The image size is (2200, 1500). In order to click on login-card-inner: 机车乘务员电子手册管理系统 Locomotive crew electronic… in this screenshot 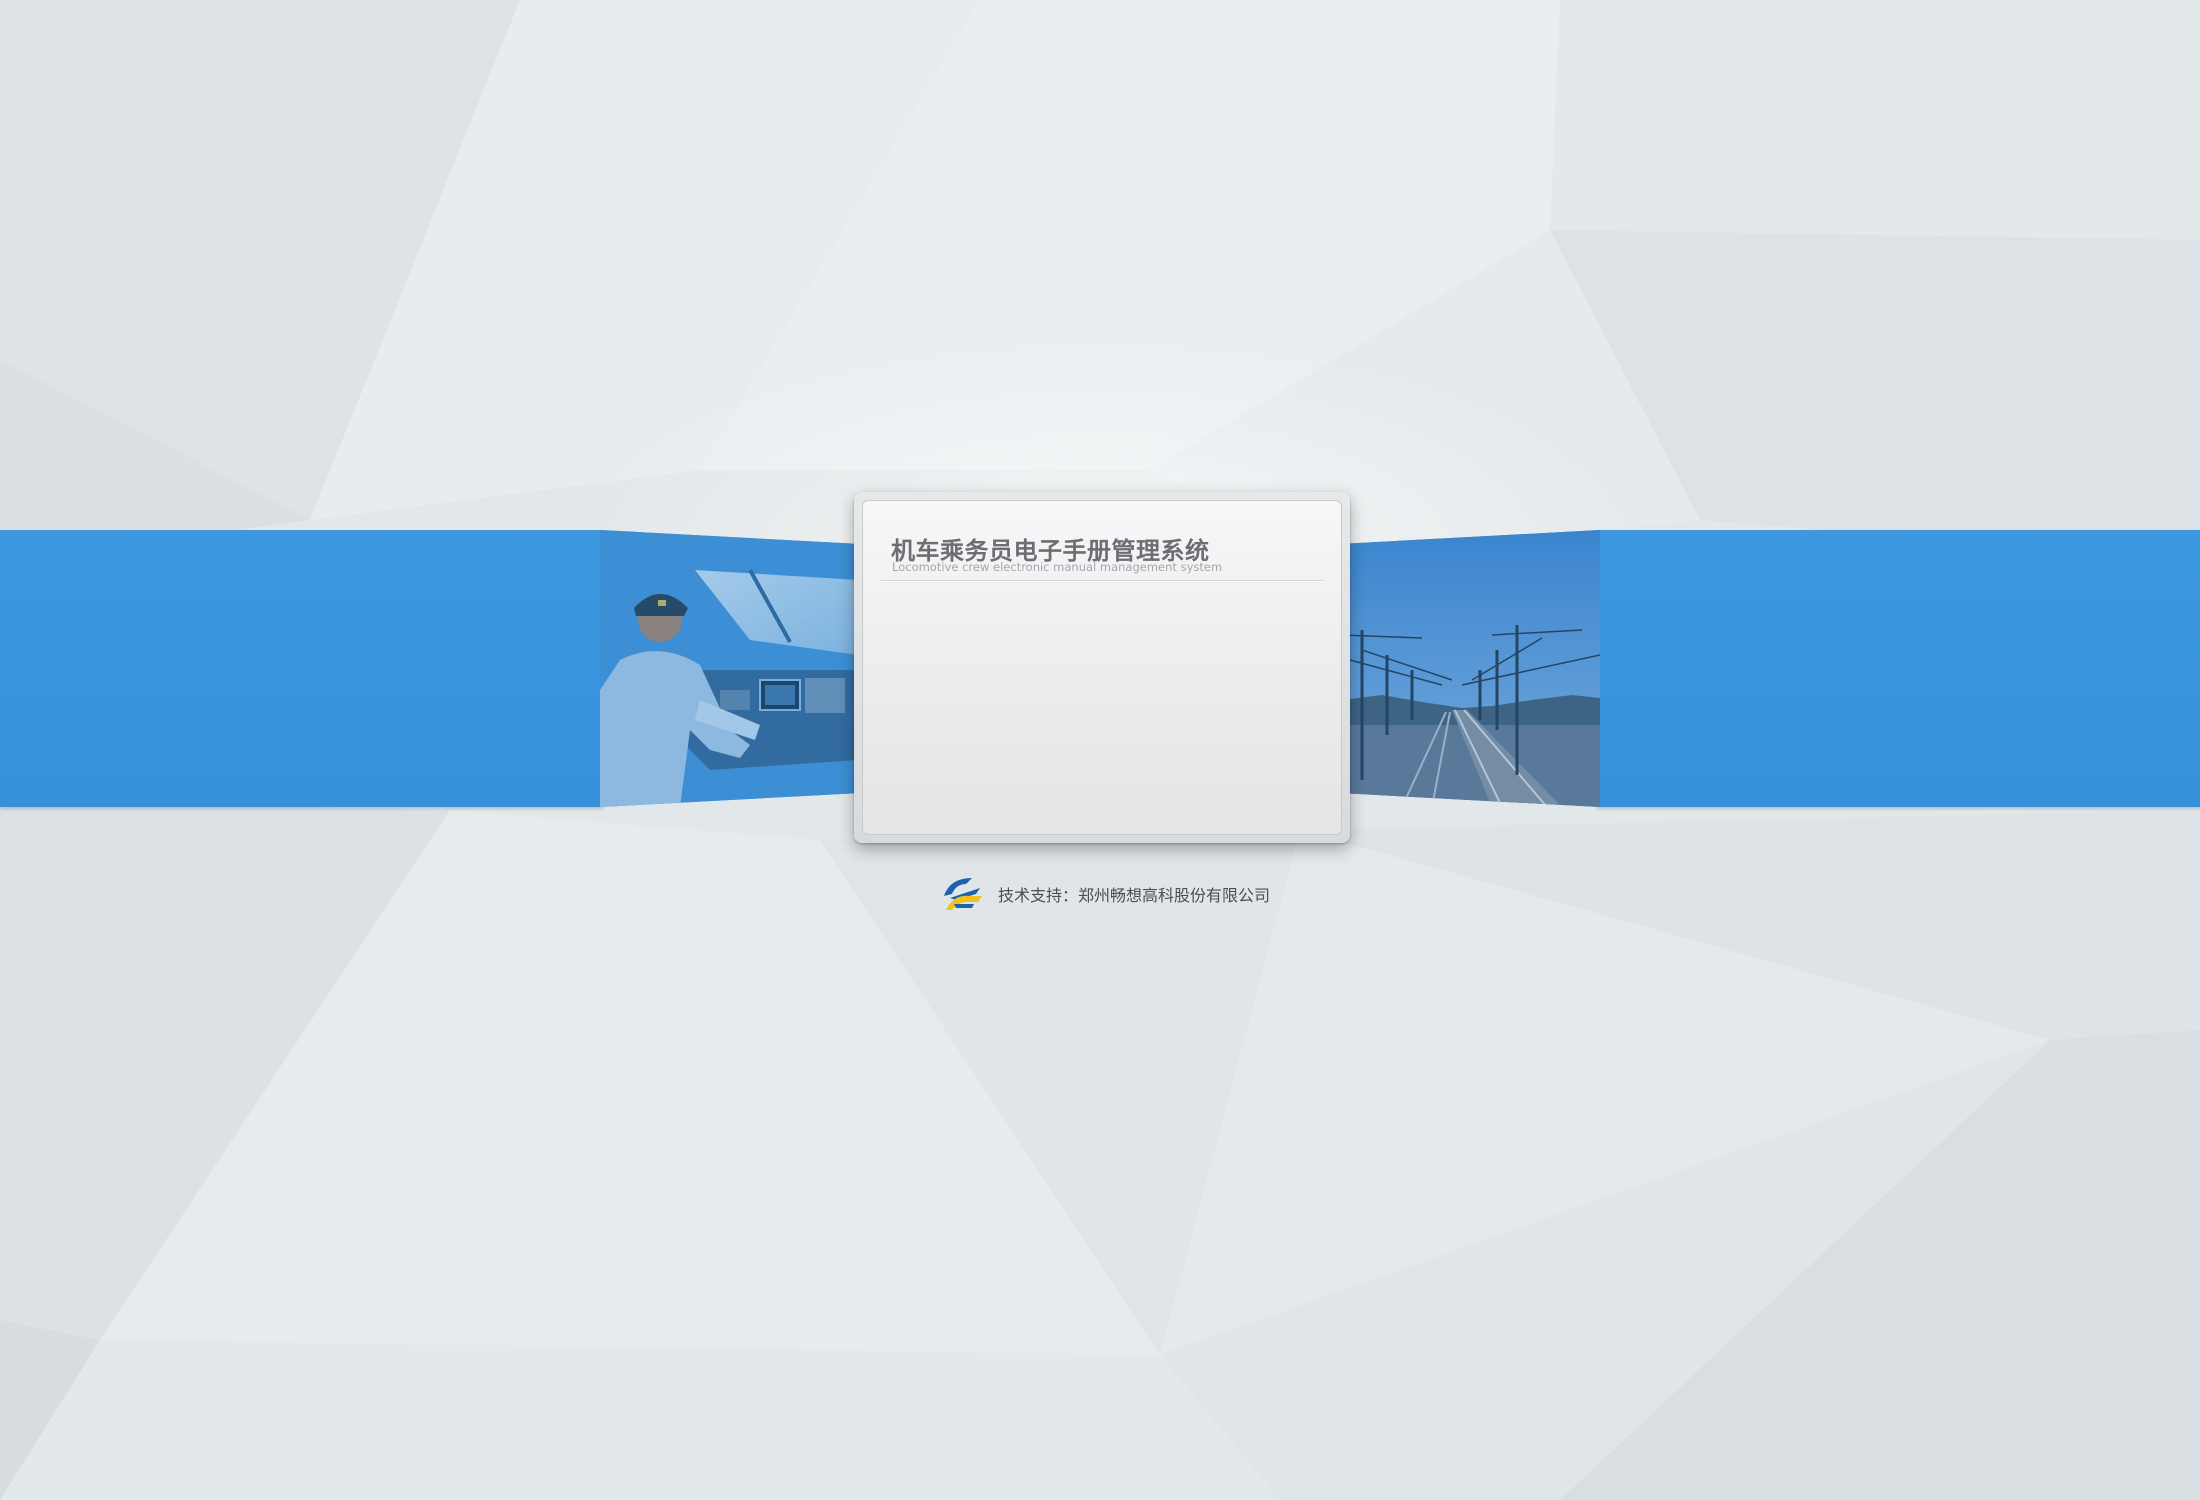, I will do `click(1102, 667)`.